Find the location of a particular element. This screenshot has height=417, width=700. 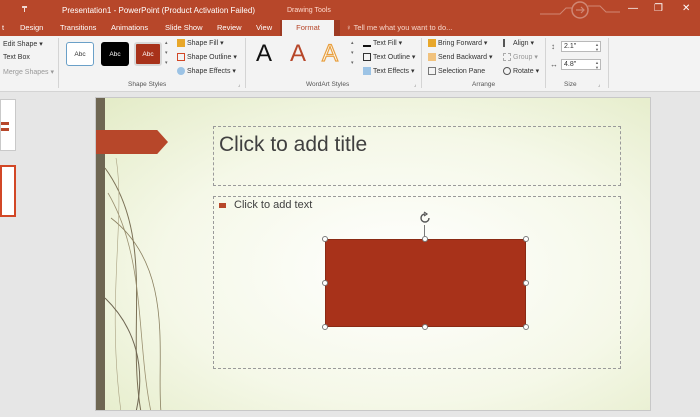

selection-pane-label: Selection Pane is located at coordinates (462, 71).